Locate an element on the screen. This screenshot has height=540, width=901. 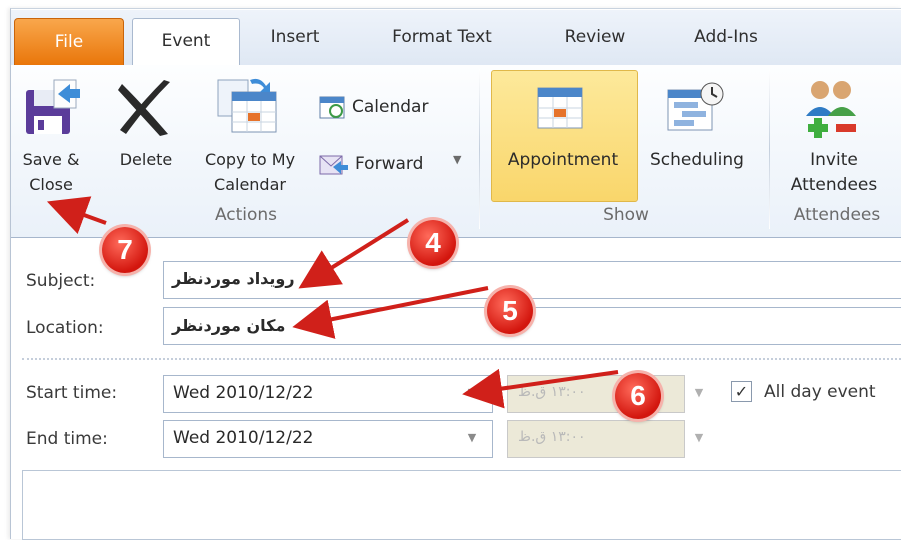
callout-6: 6 is located at coordinates (638, 396).